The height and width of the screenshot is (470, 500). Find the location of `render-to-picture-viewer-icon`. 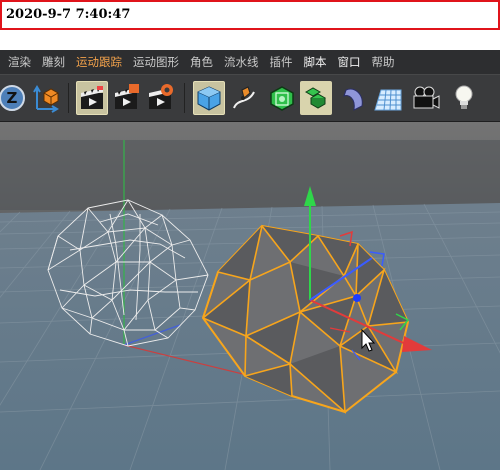

render-to-picture-viewer-icon is located at coordinates (126, 98).